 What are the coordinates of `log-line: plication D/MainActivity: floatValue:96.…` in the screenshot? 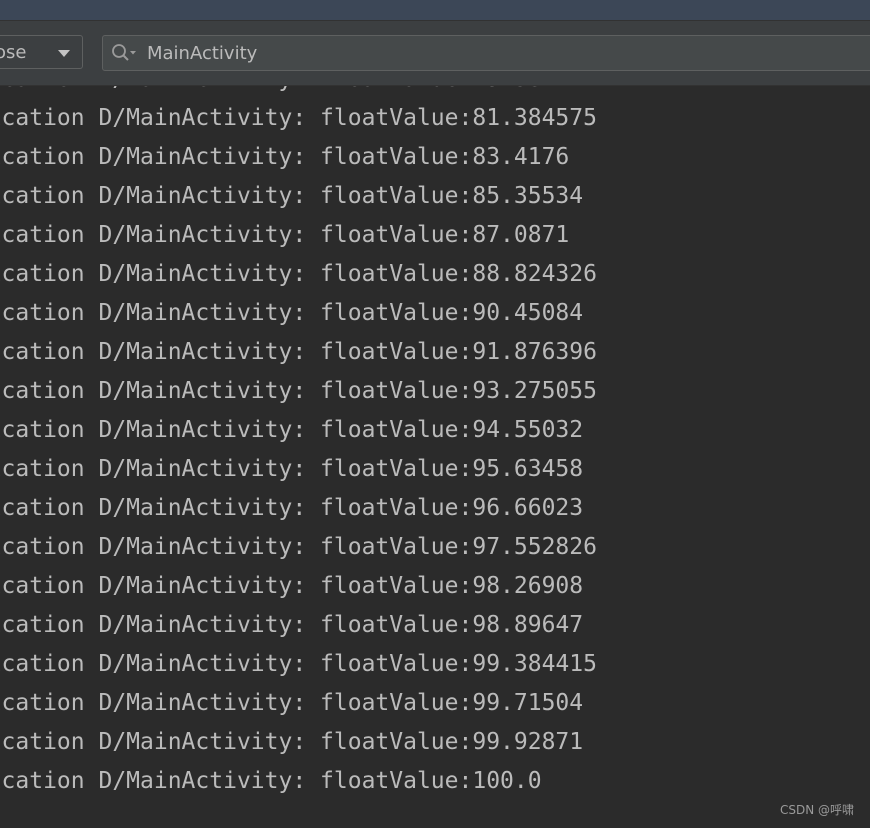 It's located at (298, 508).